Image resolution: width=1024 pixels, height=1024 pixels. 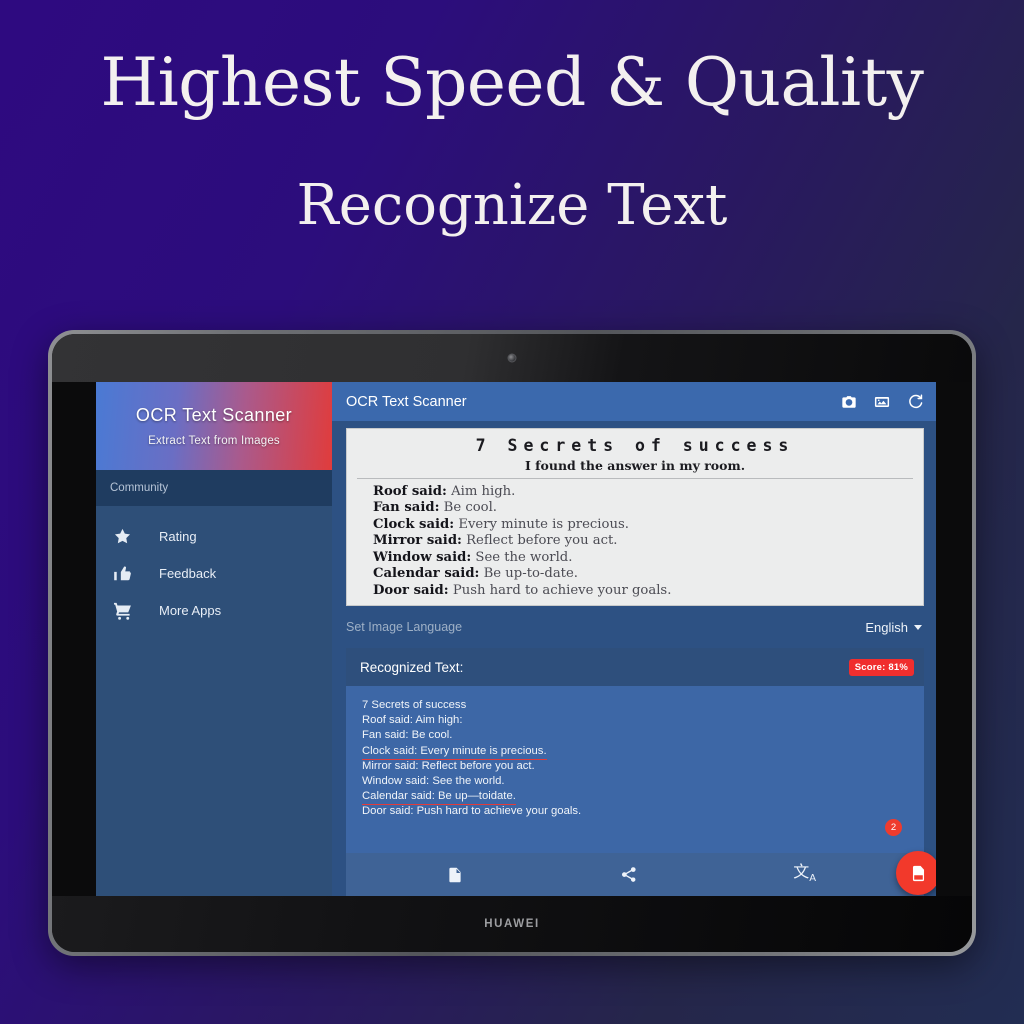 What do you see at coordinates (881, 667) in the screenshot?
I see `status-badge: Score: 81%` at bounding box center [881, 667].